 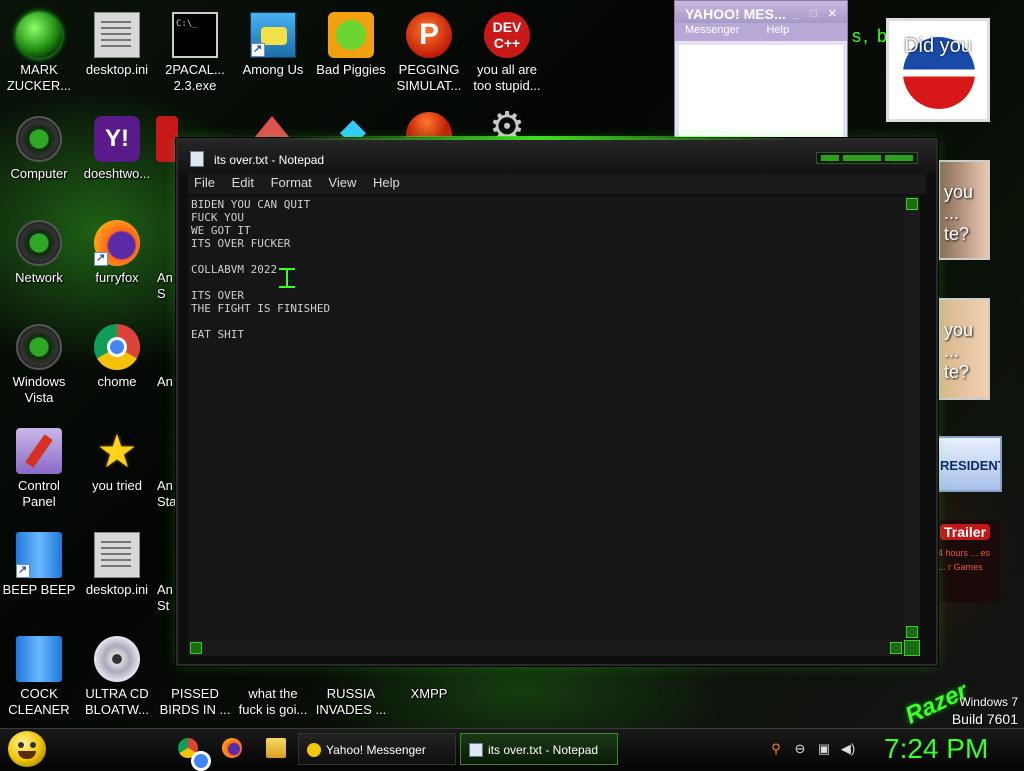 I want to click on desktop-icon-partial: An S, so click(x=167, y=268).